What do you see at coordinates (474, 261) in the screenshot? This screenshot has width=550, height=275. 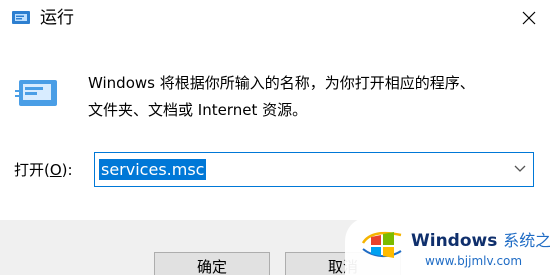 I see `watermark-url: www.bjjmlv.com` at bounding box center [474, 261].